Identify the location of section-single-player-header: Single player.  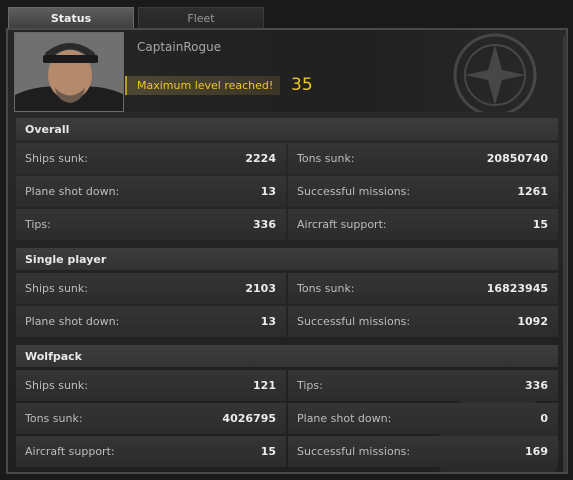
(287, 259).